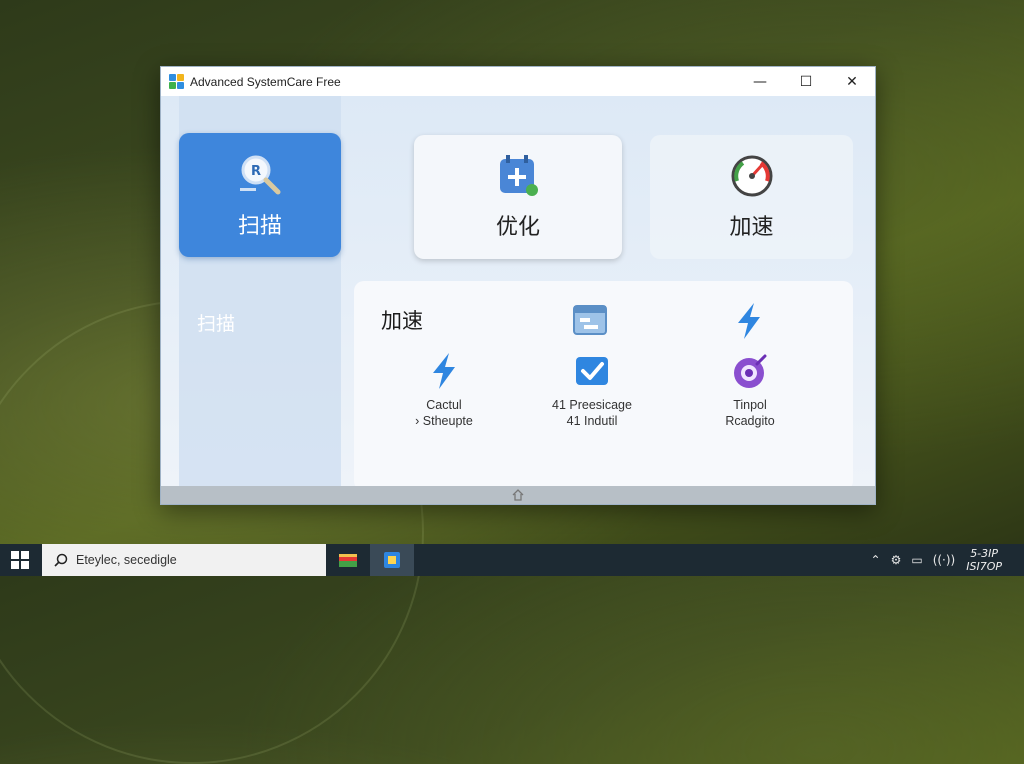 This screenshot has height=764, width=1024. I want to click on wifi-icon: ((·)), so click(944, 560).